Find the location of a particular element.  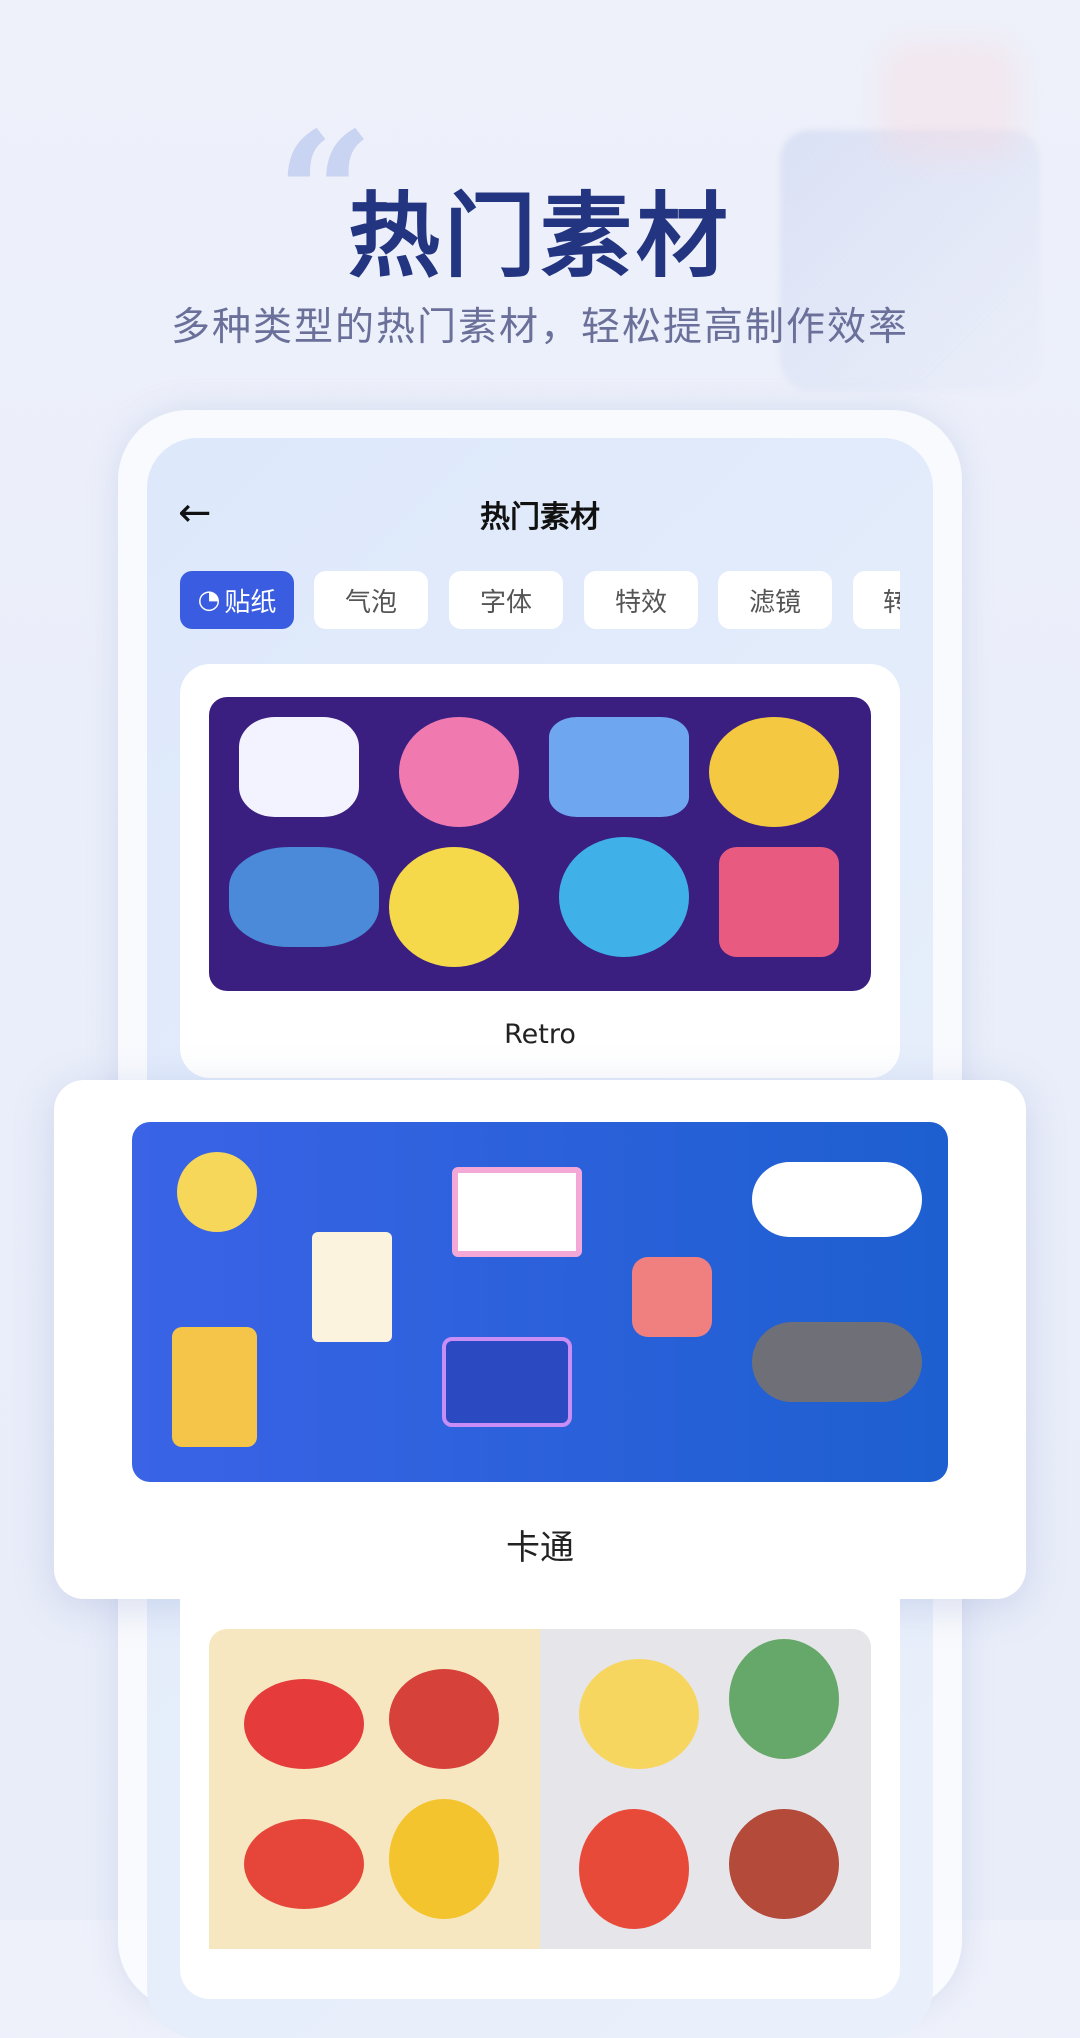

cake-sticker is located at coordinates (217, 1192).